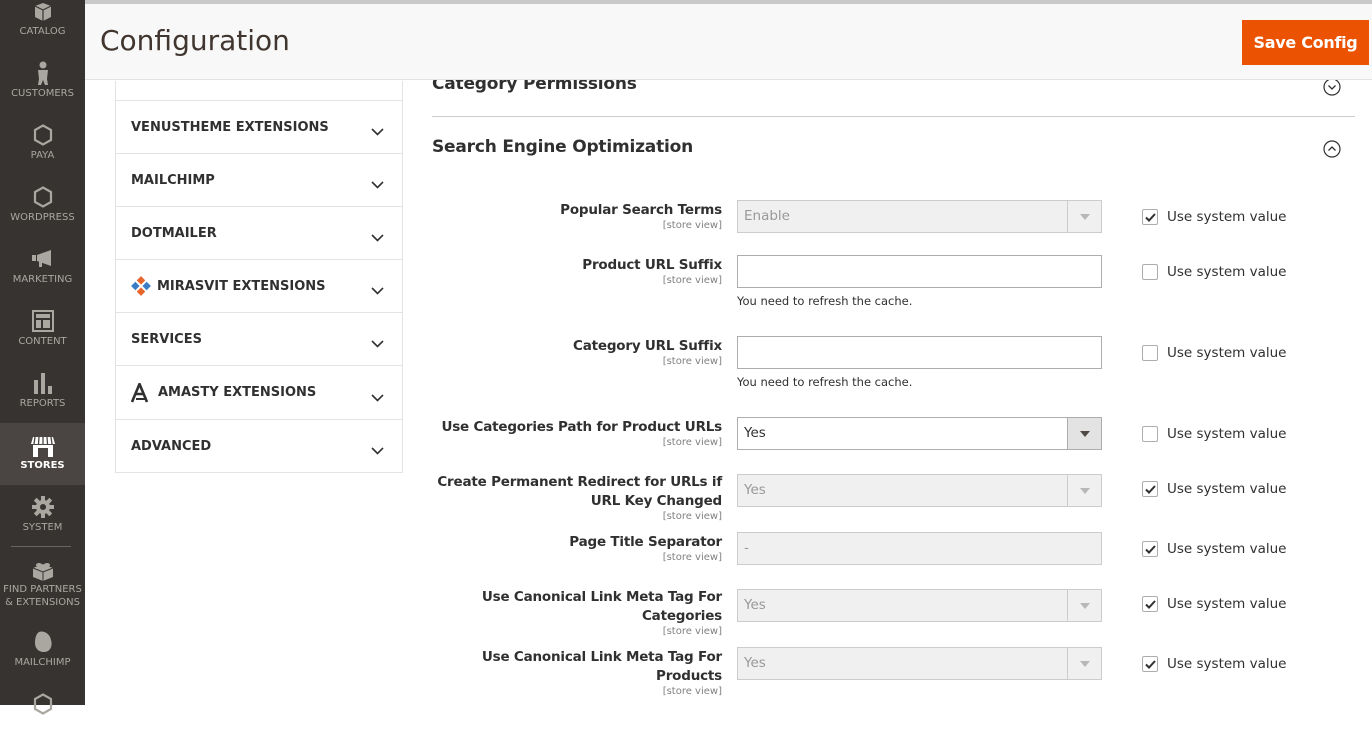  I want to click on tab-label: MAILCHIMP, so click(173, 180).